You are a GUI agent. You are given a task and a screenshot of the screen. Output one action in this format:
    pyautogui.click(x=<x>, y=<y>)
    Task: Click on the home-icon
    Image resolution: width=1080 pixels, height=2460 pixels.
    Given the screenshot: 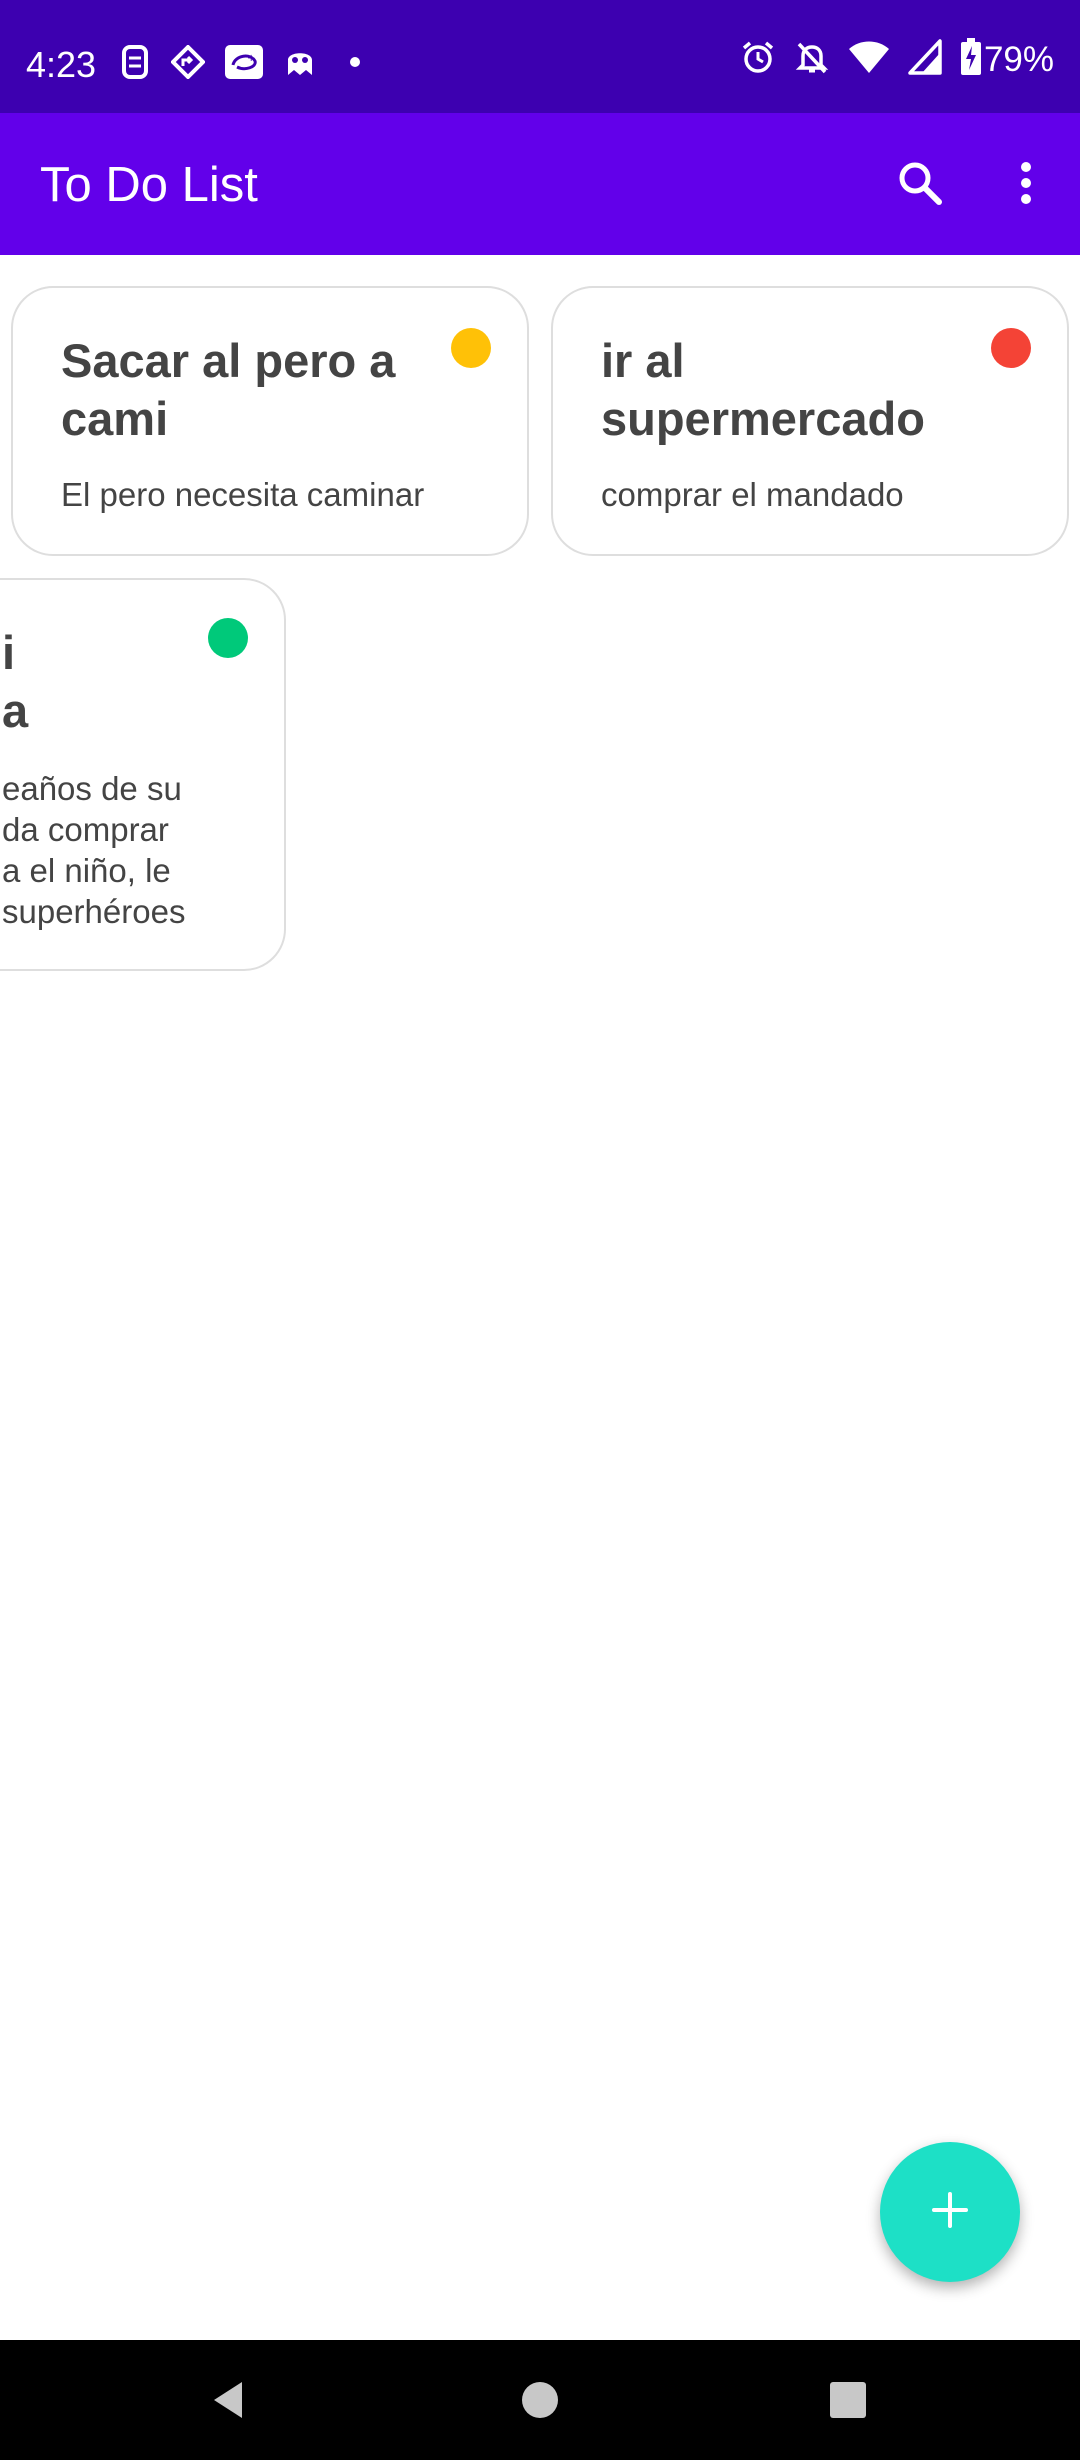 What is the action you would take?
    pyautogui.click(x=540, y=2400)
    